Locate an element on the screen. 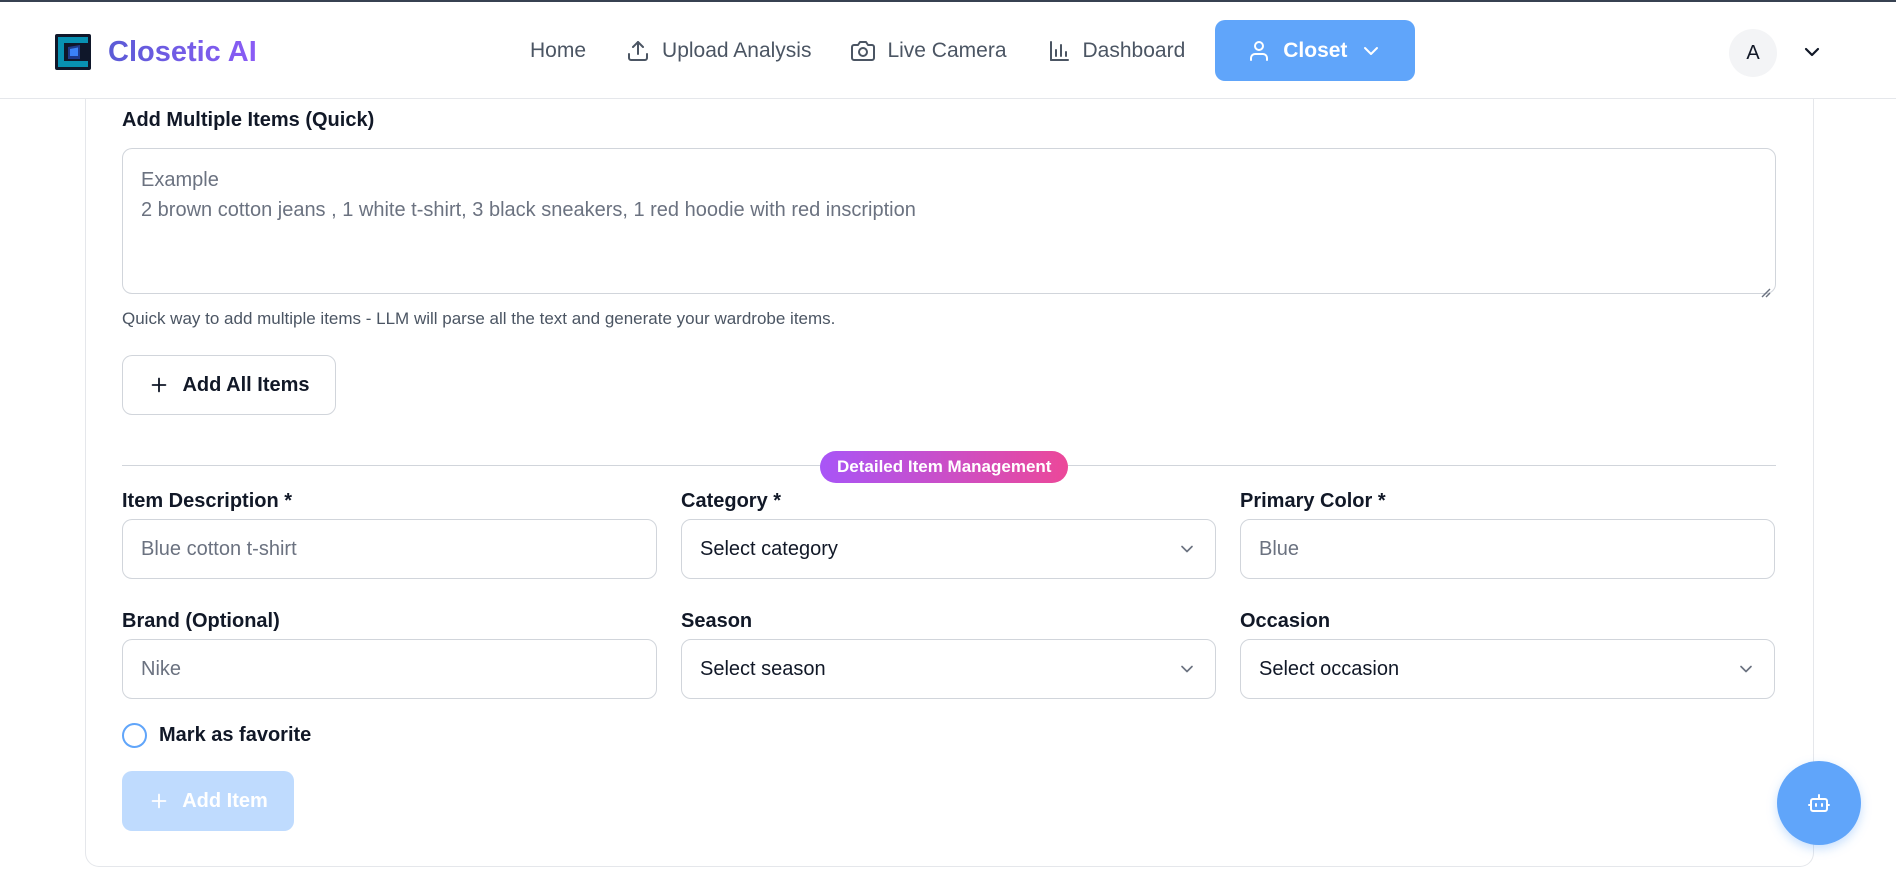 The image size is (1896, 875). add-all-items-label: Add All Items is located at coordinates (246, 384).